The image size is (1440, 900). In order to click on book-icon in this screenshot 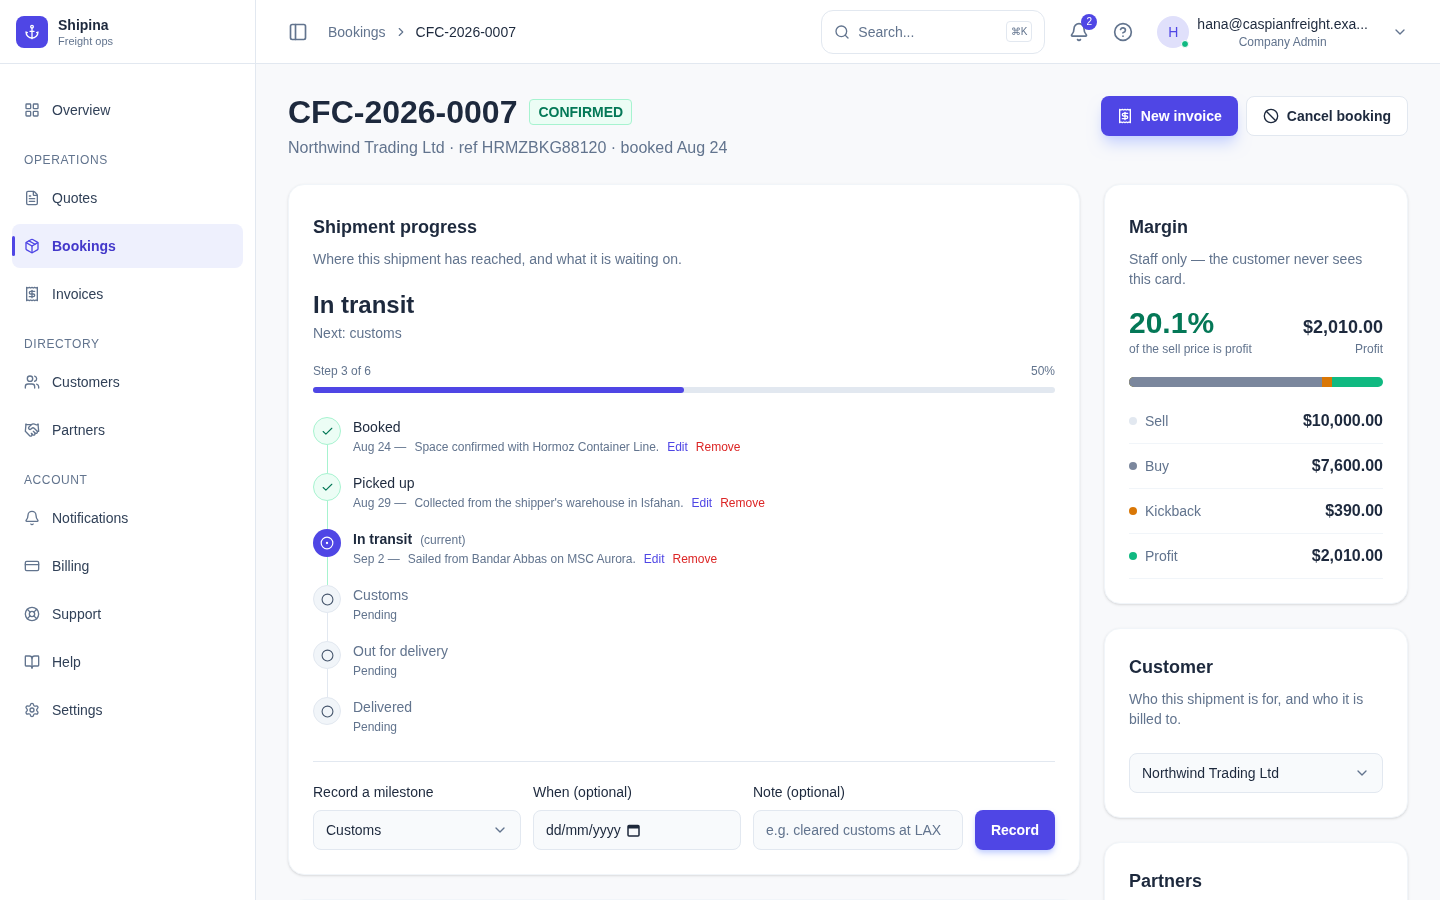, I will do `click(32, 662)`.